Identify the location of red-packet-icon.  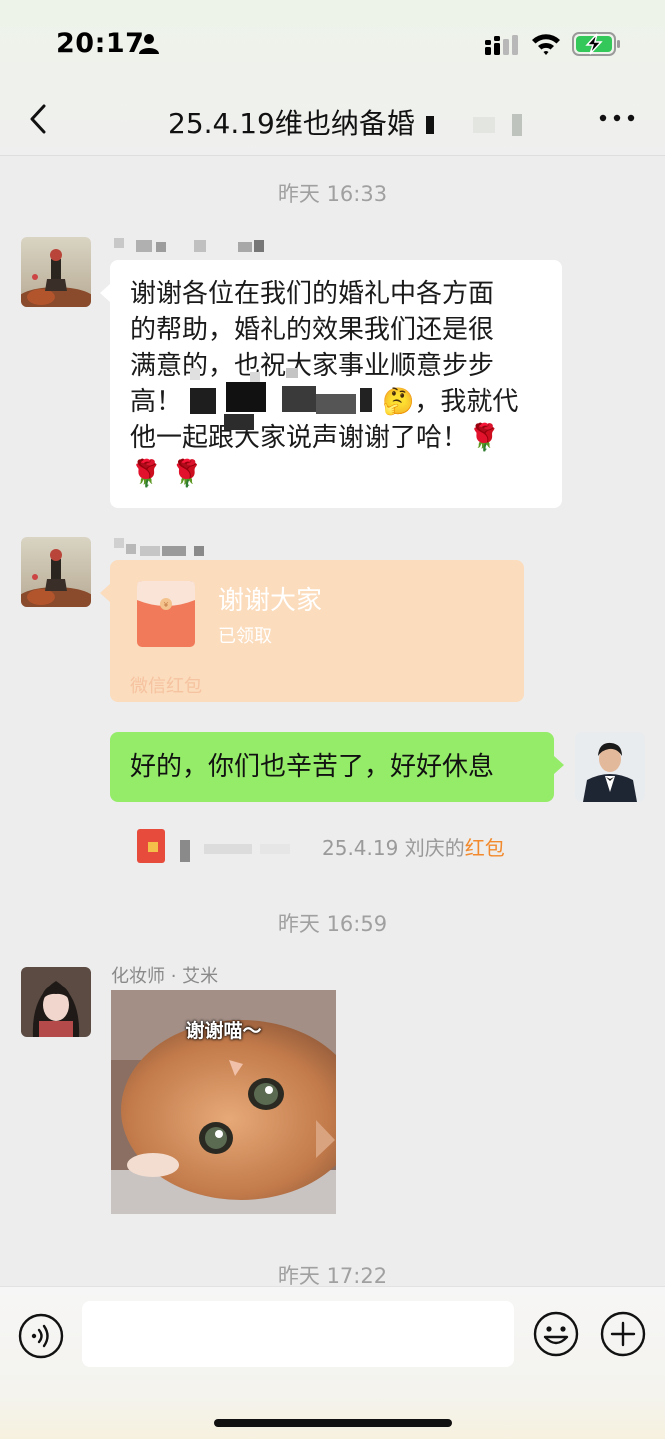
(151, 846).